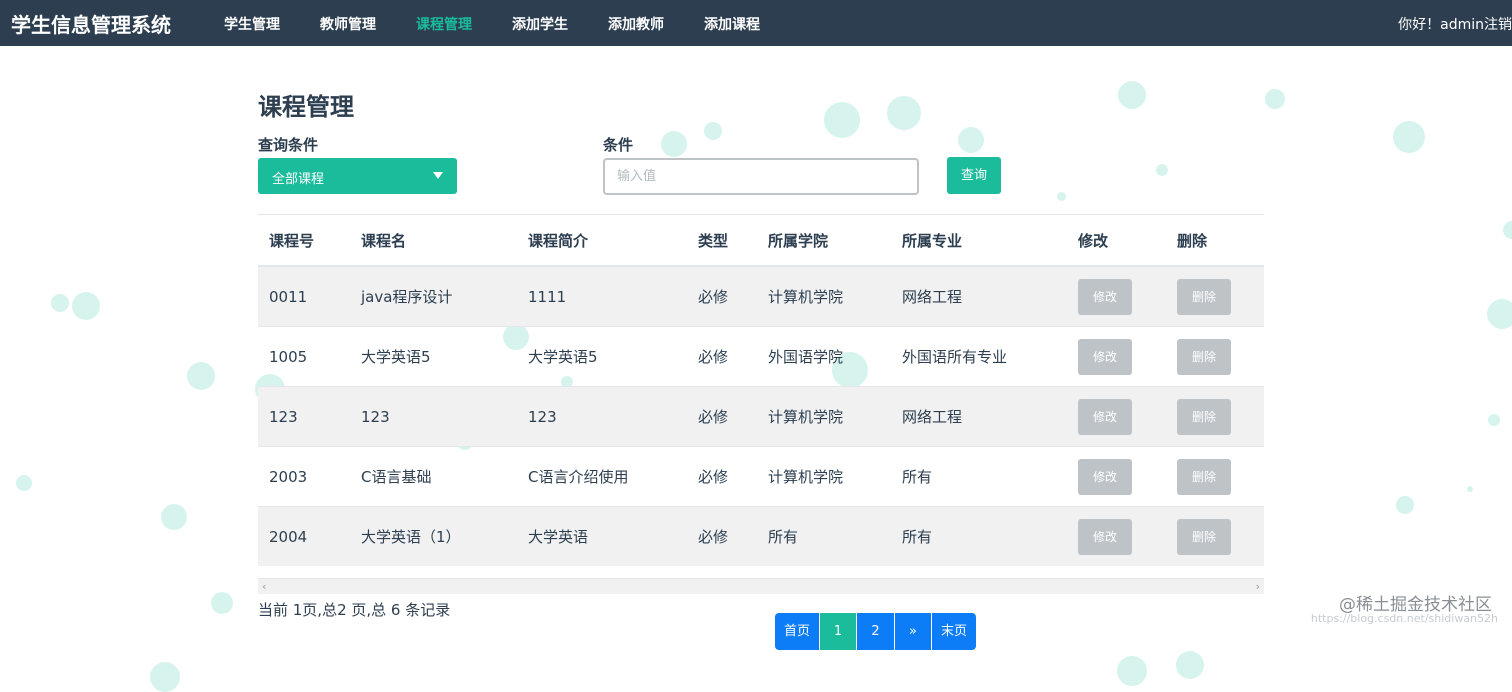 The image size is (1512, 692). I want to click on table-row: 0011 java程序设计 1111 必修 计算机学院 网络工程 修改 删除, so click(761, 296).